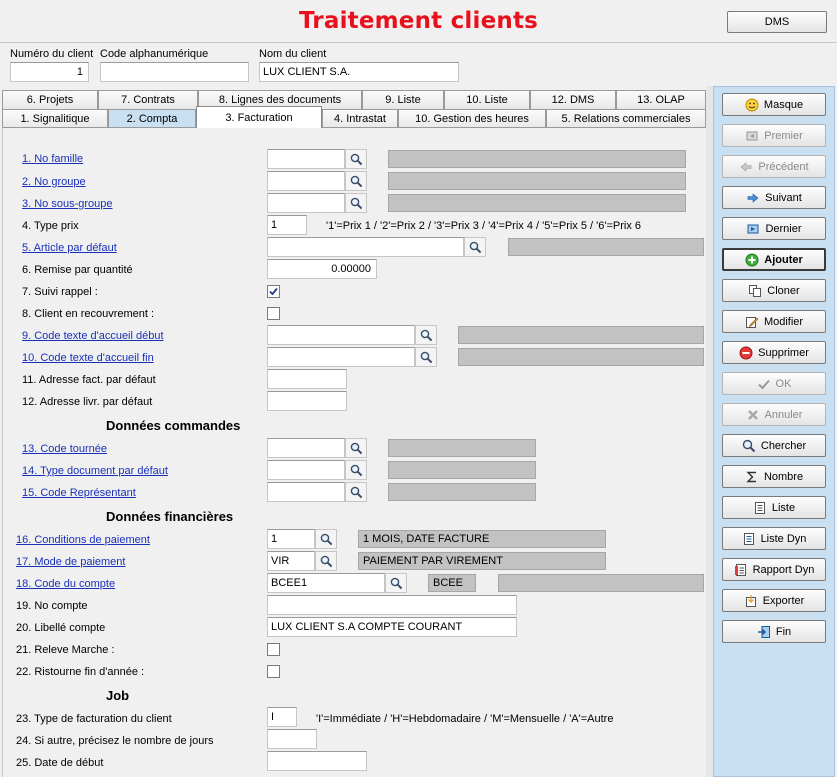 This screenshot has width=837, height=777. I want to click on representant-link: 15. Code Représentant, so click(79, 493).